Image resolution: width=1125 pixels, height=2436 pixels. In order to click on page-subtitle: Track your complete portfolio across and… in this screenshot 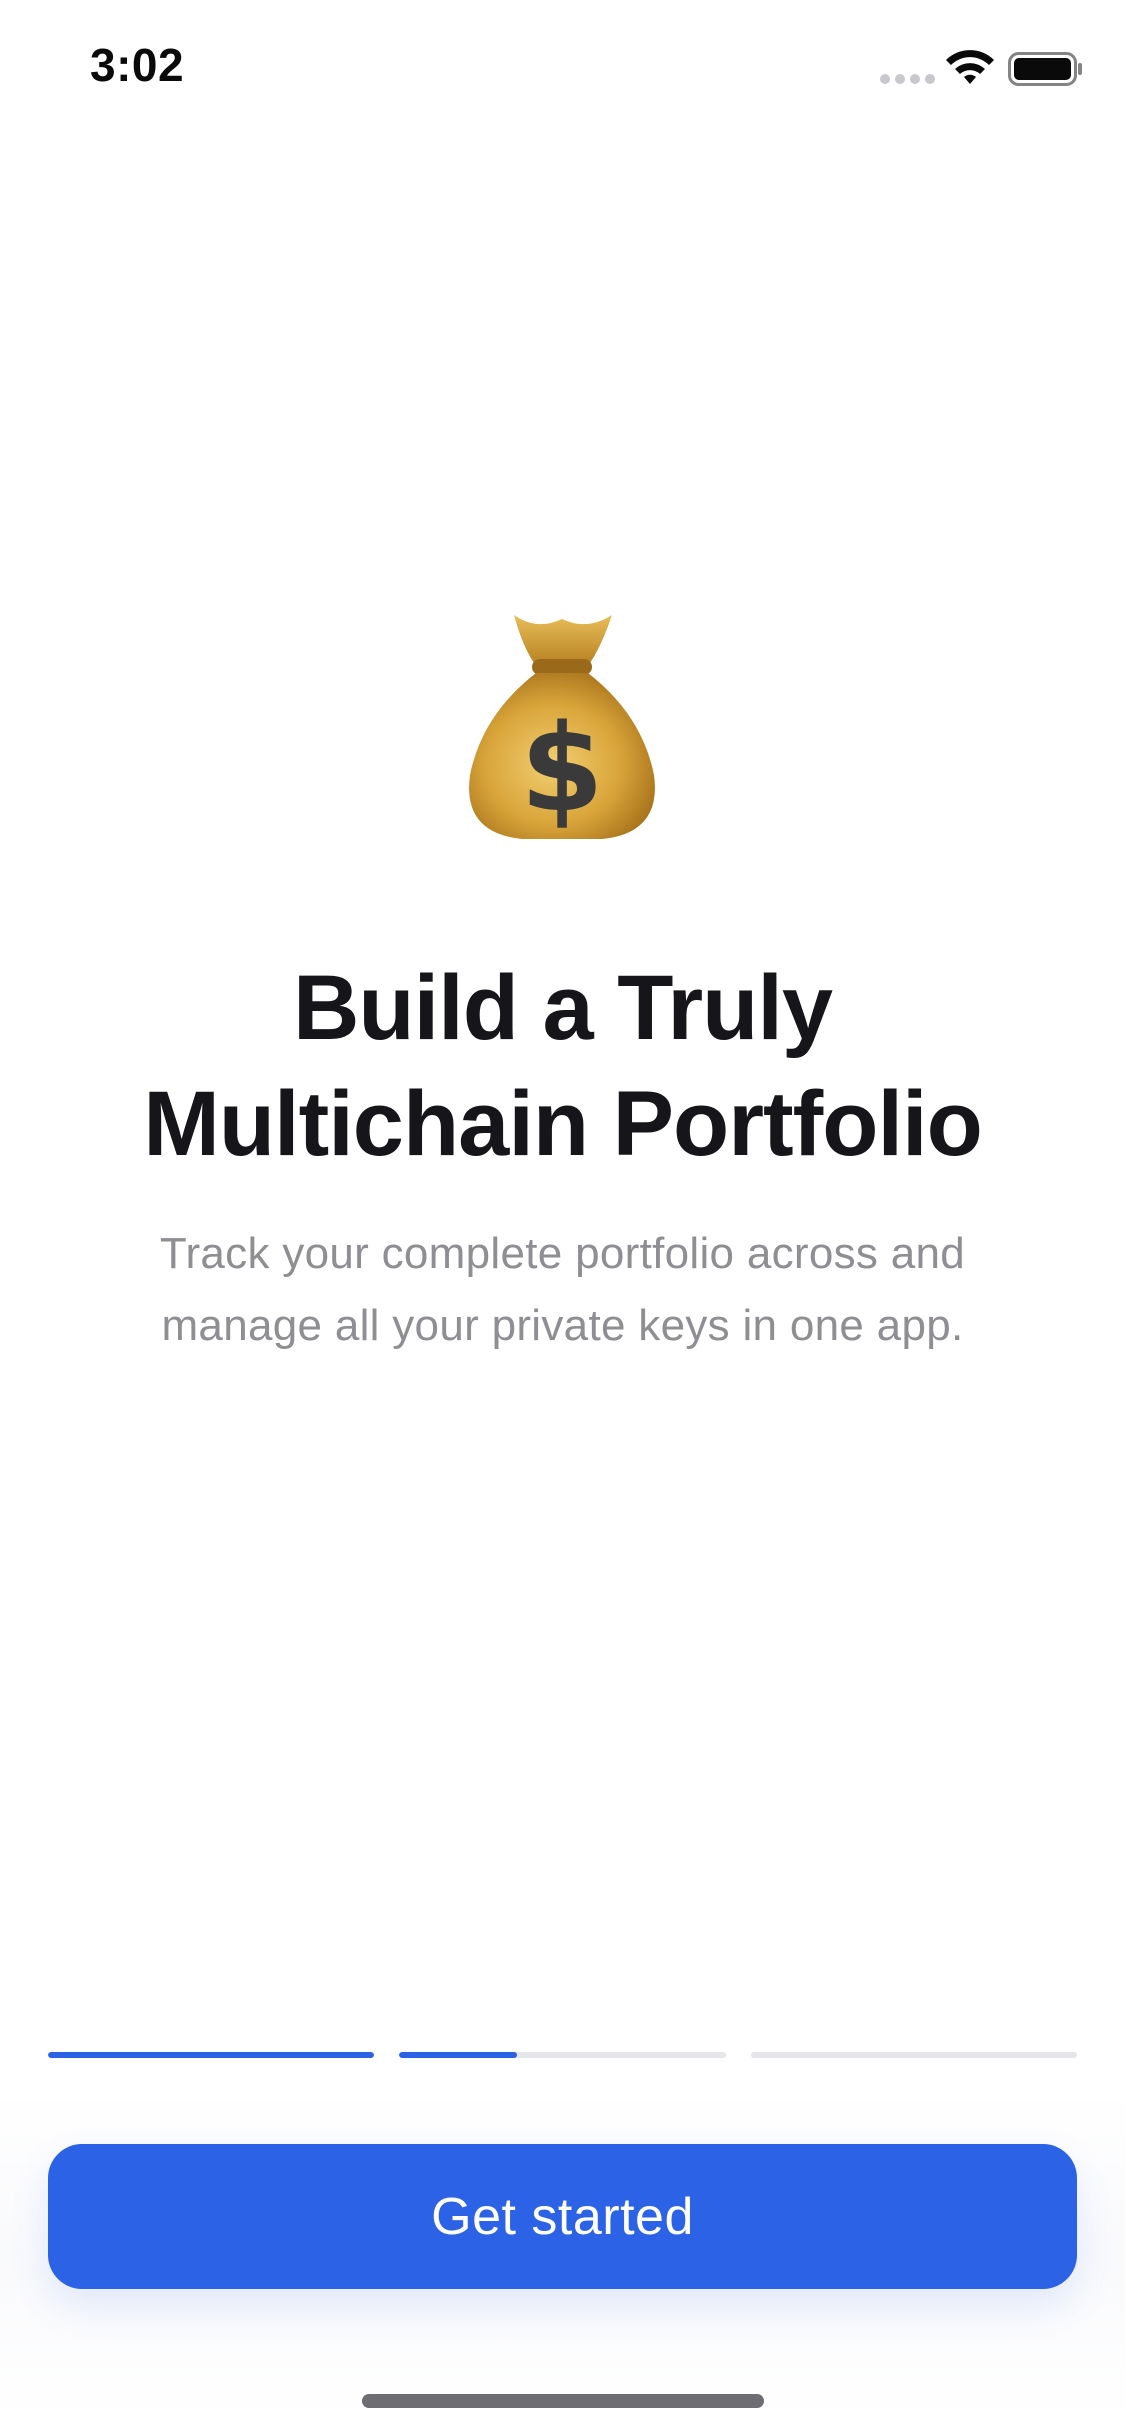, I will do `click(562, 1290)`.